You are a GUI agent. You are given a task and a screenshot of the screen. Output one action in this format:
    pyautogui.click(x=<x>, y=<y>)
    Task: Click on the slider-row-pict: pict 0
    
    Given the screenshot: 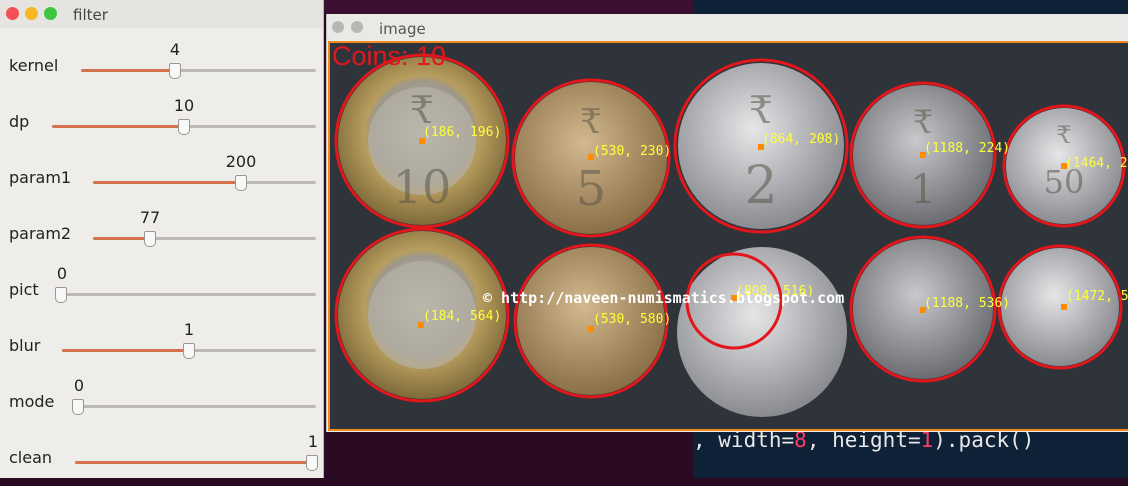 What is the action you would take?
    pyautogui.click(x=161, y=290)
    